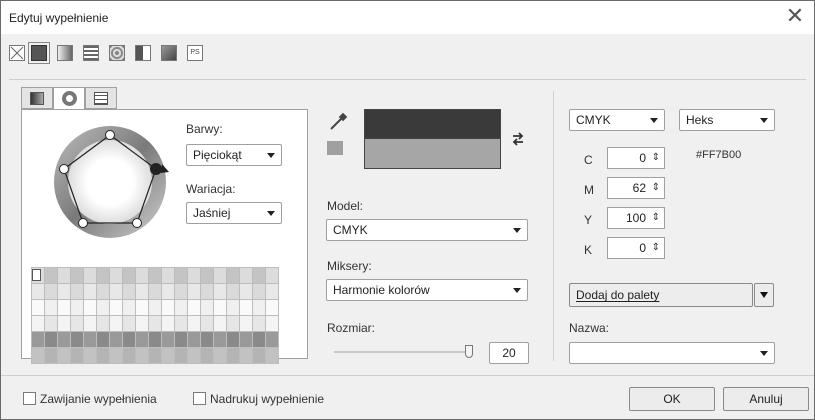 The image size is (815, 420). I want to click on pattern-fill-icon, so click(91, 53).